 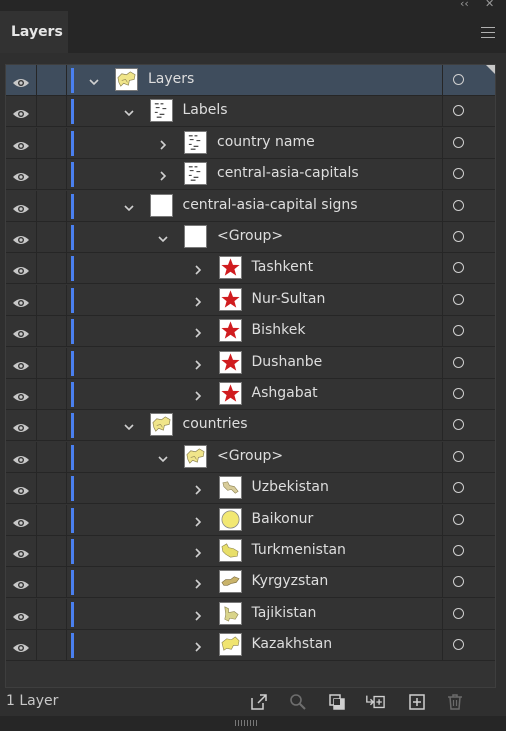 What do you see at coordinates (298, 702) in the screenshot?
I see `locate-object-icon` at bounding box center [298, 702].